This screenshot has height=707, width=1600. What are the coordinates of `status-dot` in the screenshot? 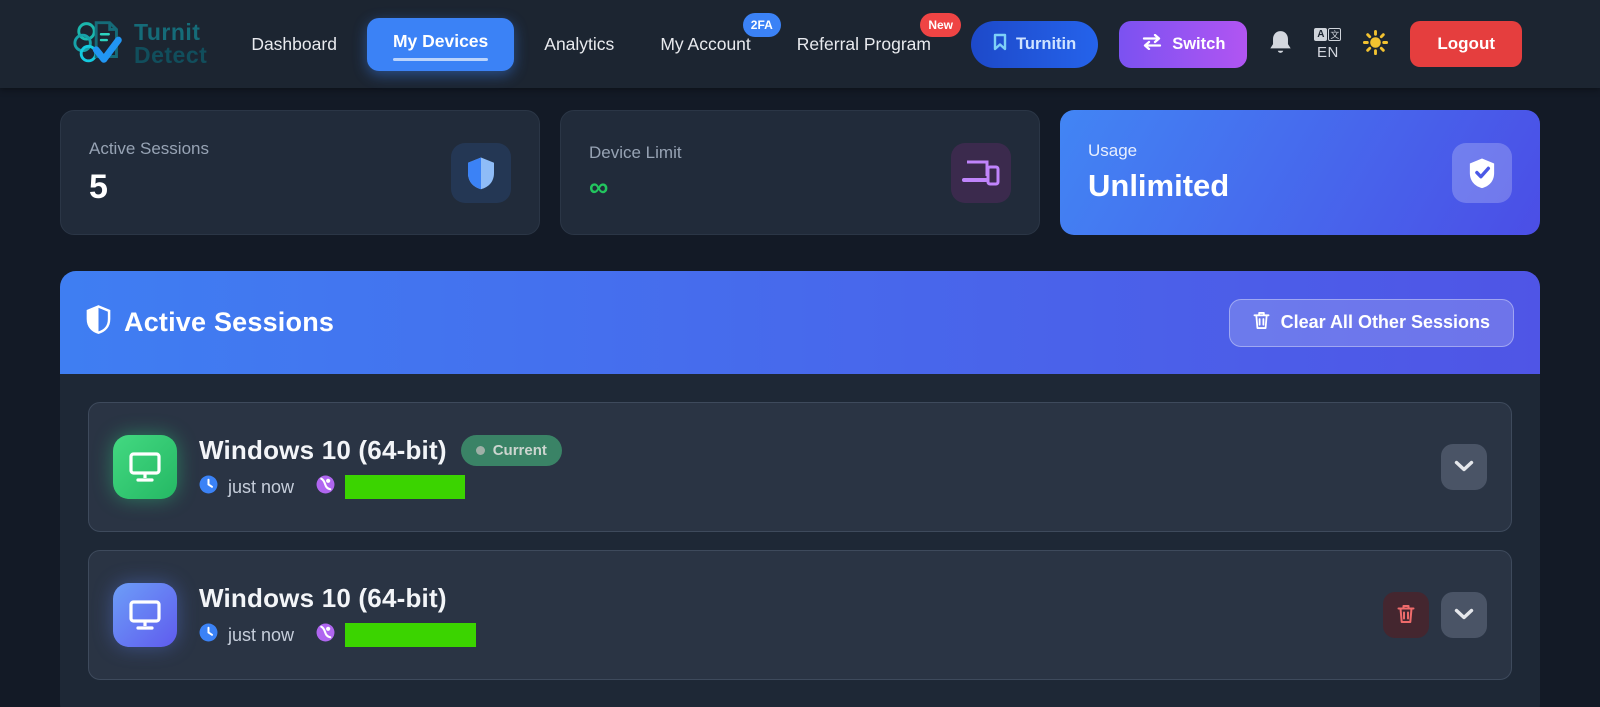 It's located at (480, 450).